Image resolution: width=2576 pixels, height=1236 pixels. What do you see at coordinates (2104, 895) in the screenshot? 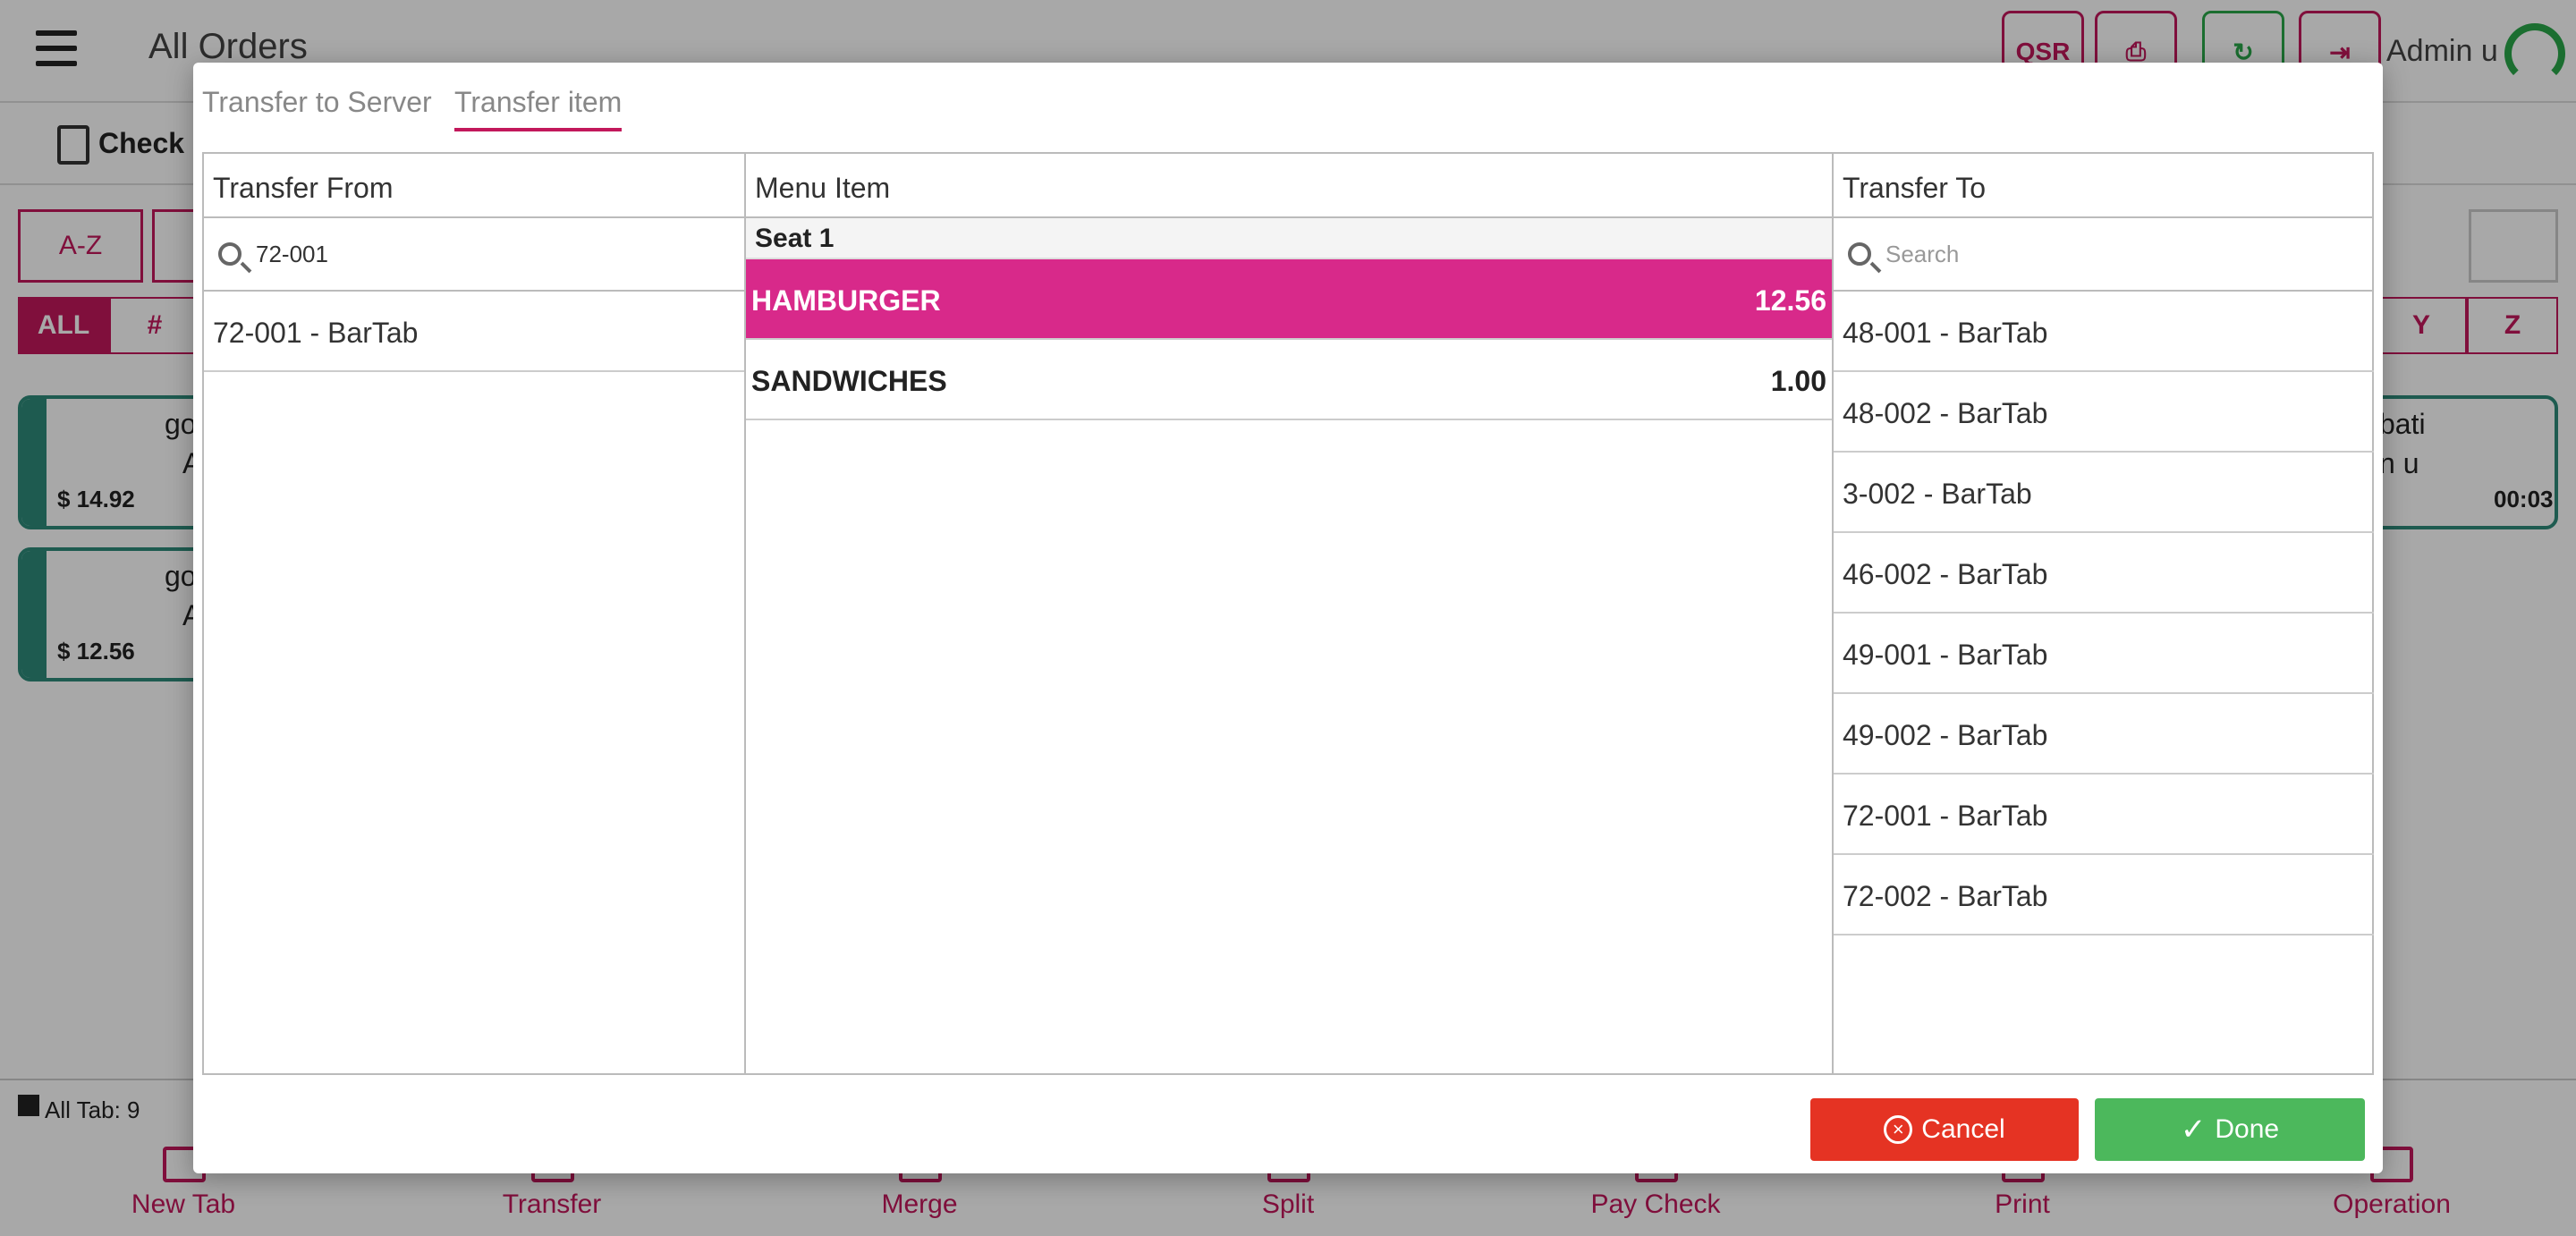
I see `list-item: 72-002 - BarTab` at bounding box center [2104, 895].